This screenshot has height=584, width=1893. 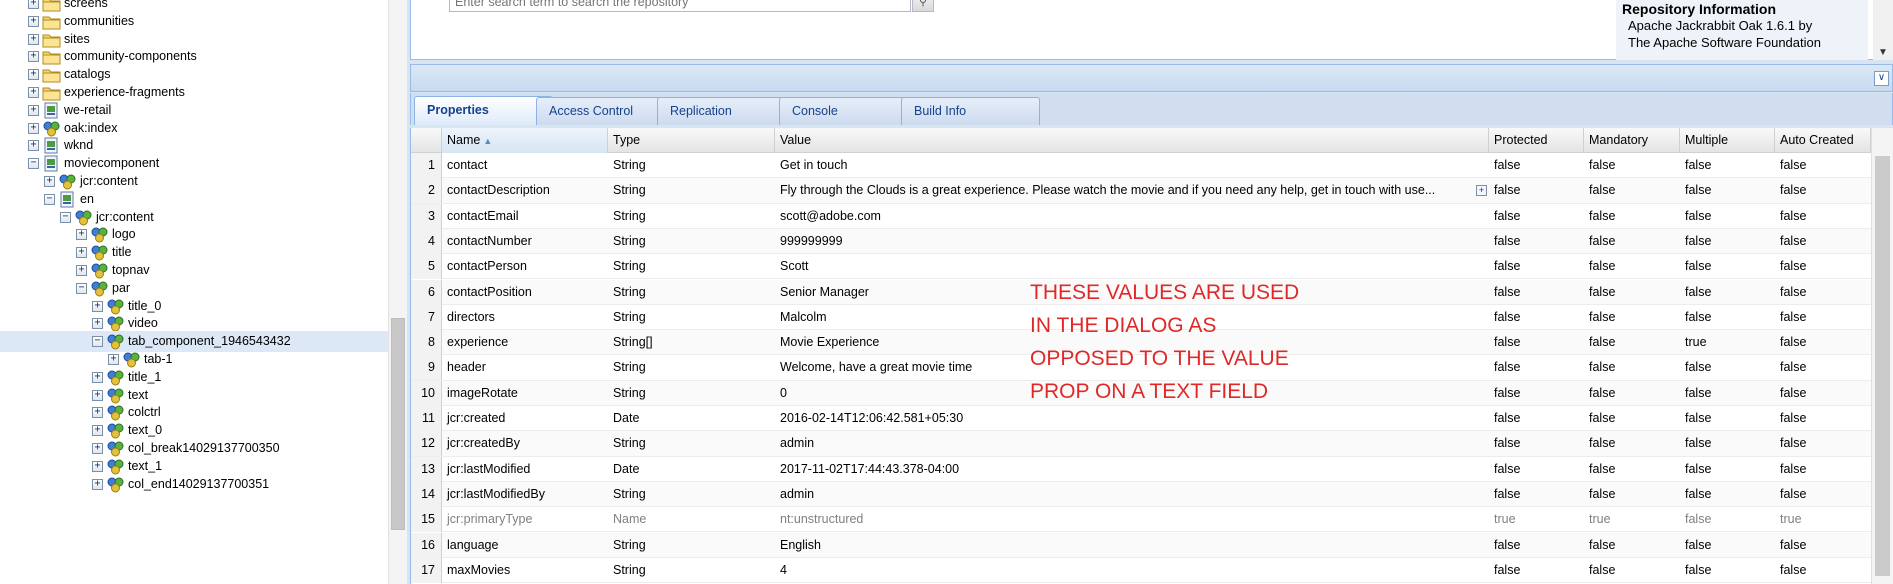 I want to click on auto-created-cell: true, so click(x=1823, y=519).